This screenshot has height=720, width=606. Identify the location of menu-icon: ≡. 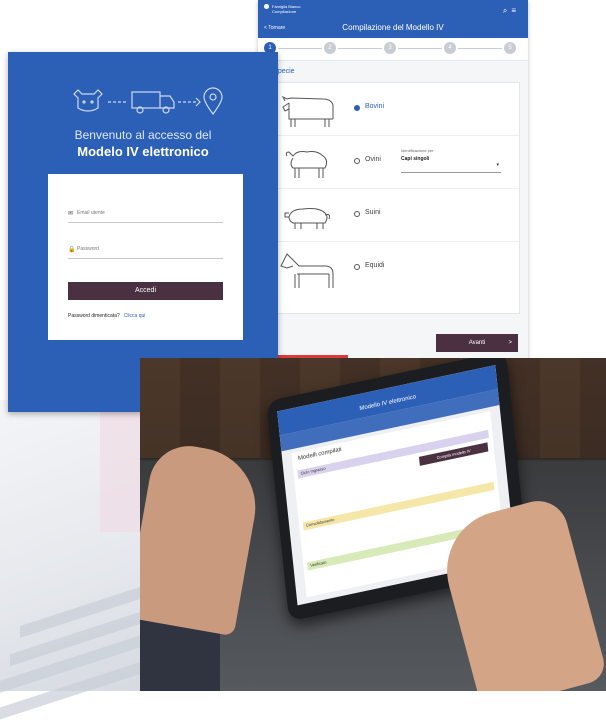
(515, 10).